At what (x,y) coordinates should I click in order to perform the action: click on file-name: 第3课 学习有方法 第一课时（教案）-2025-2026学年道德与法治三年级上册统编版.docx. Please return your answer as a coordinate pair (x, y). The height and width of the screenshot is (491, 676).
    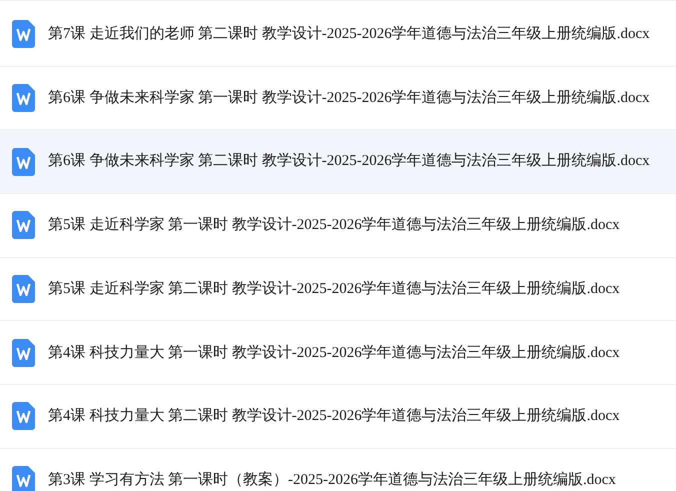
    Looking at the image, I should click on (332, 480).